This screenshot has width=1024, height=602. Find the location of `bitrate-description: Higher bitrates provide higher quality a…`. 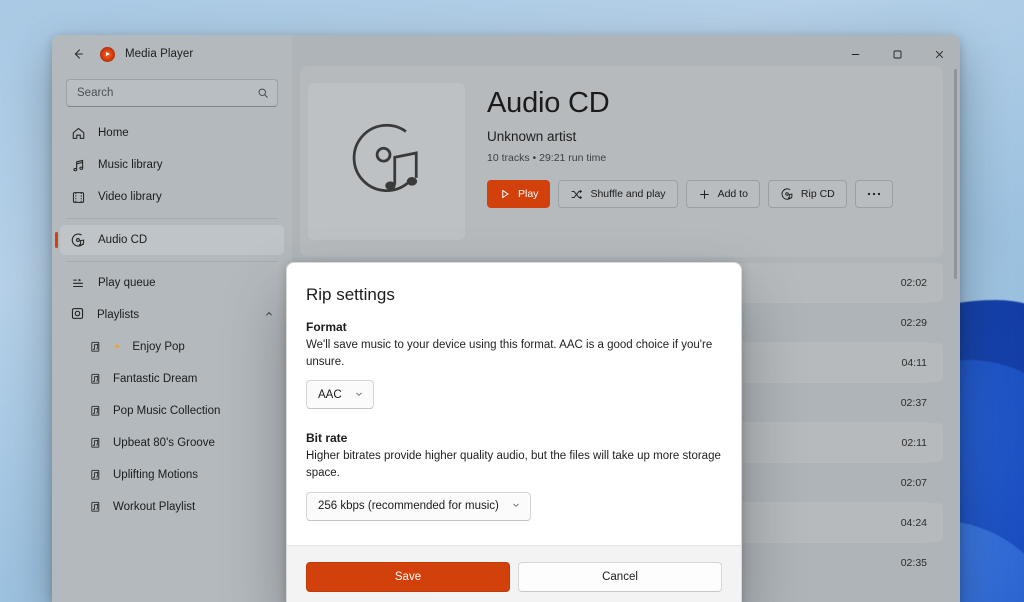

bitrate-description: Higher bitrates provide higher quality a… is located at coordinates (513, 465).